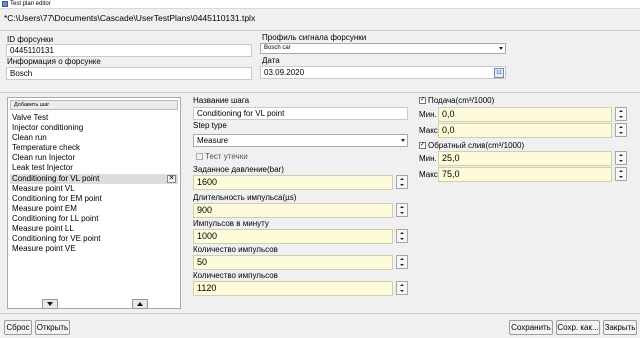 The height and width of the screenshot is (338, 640). Describe the element at coordinates (129, 73) in the screenshot. I see `injector-info-input: Bosch` at that location.